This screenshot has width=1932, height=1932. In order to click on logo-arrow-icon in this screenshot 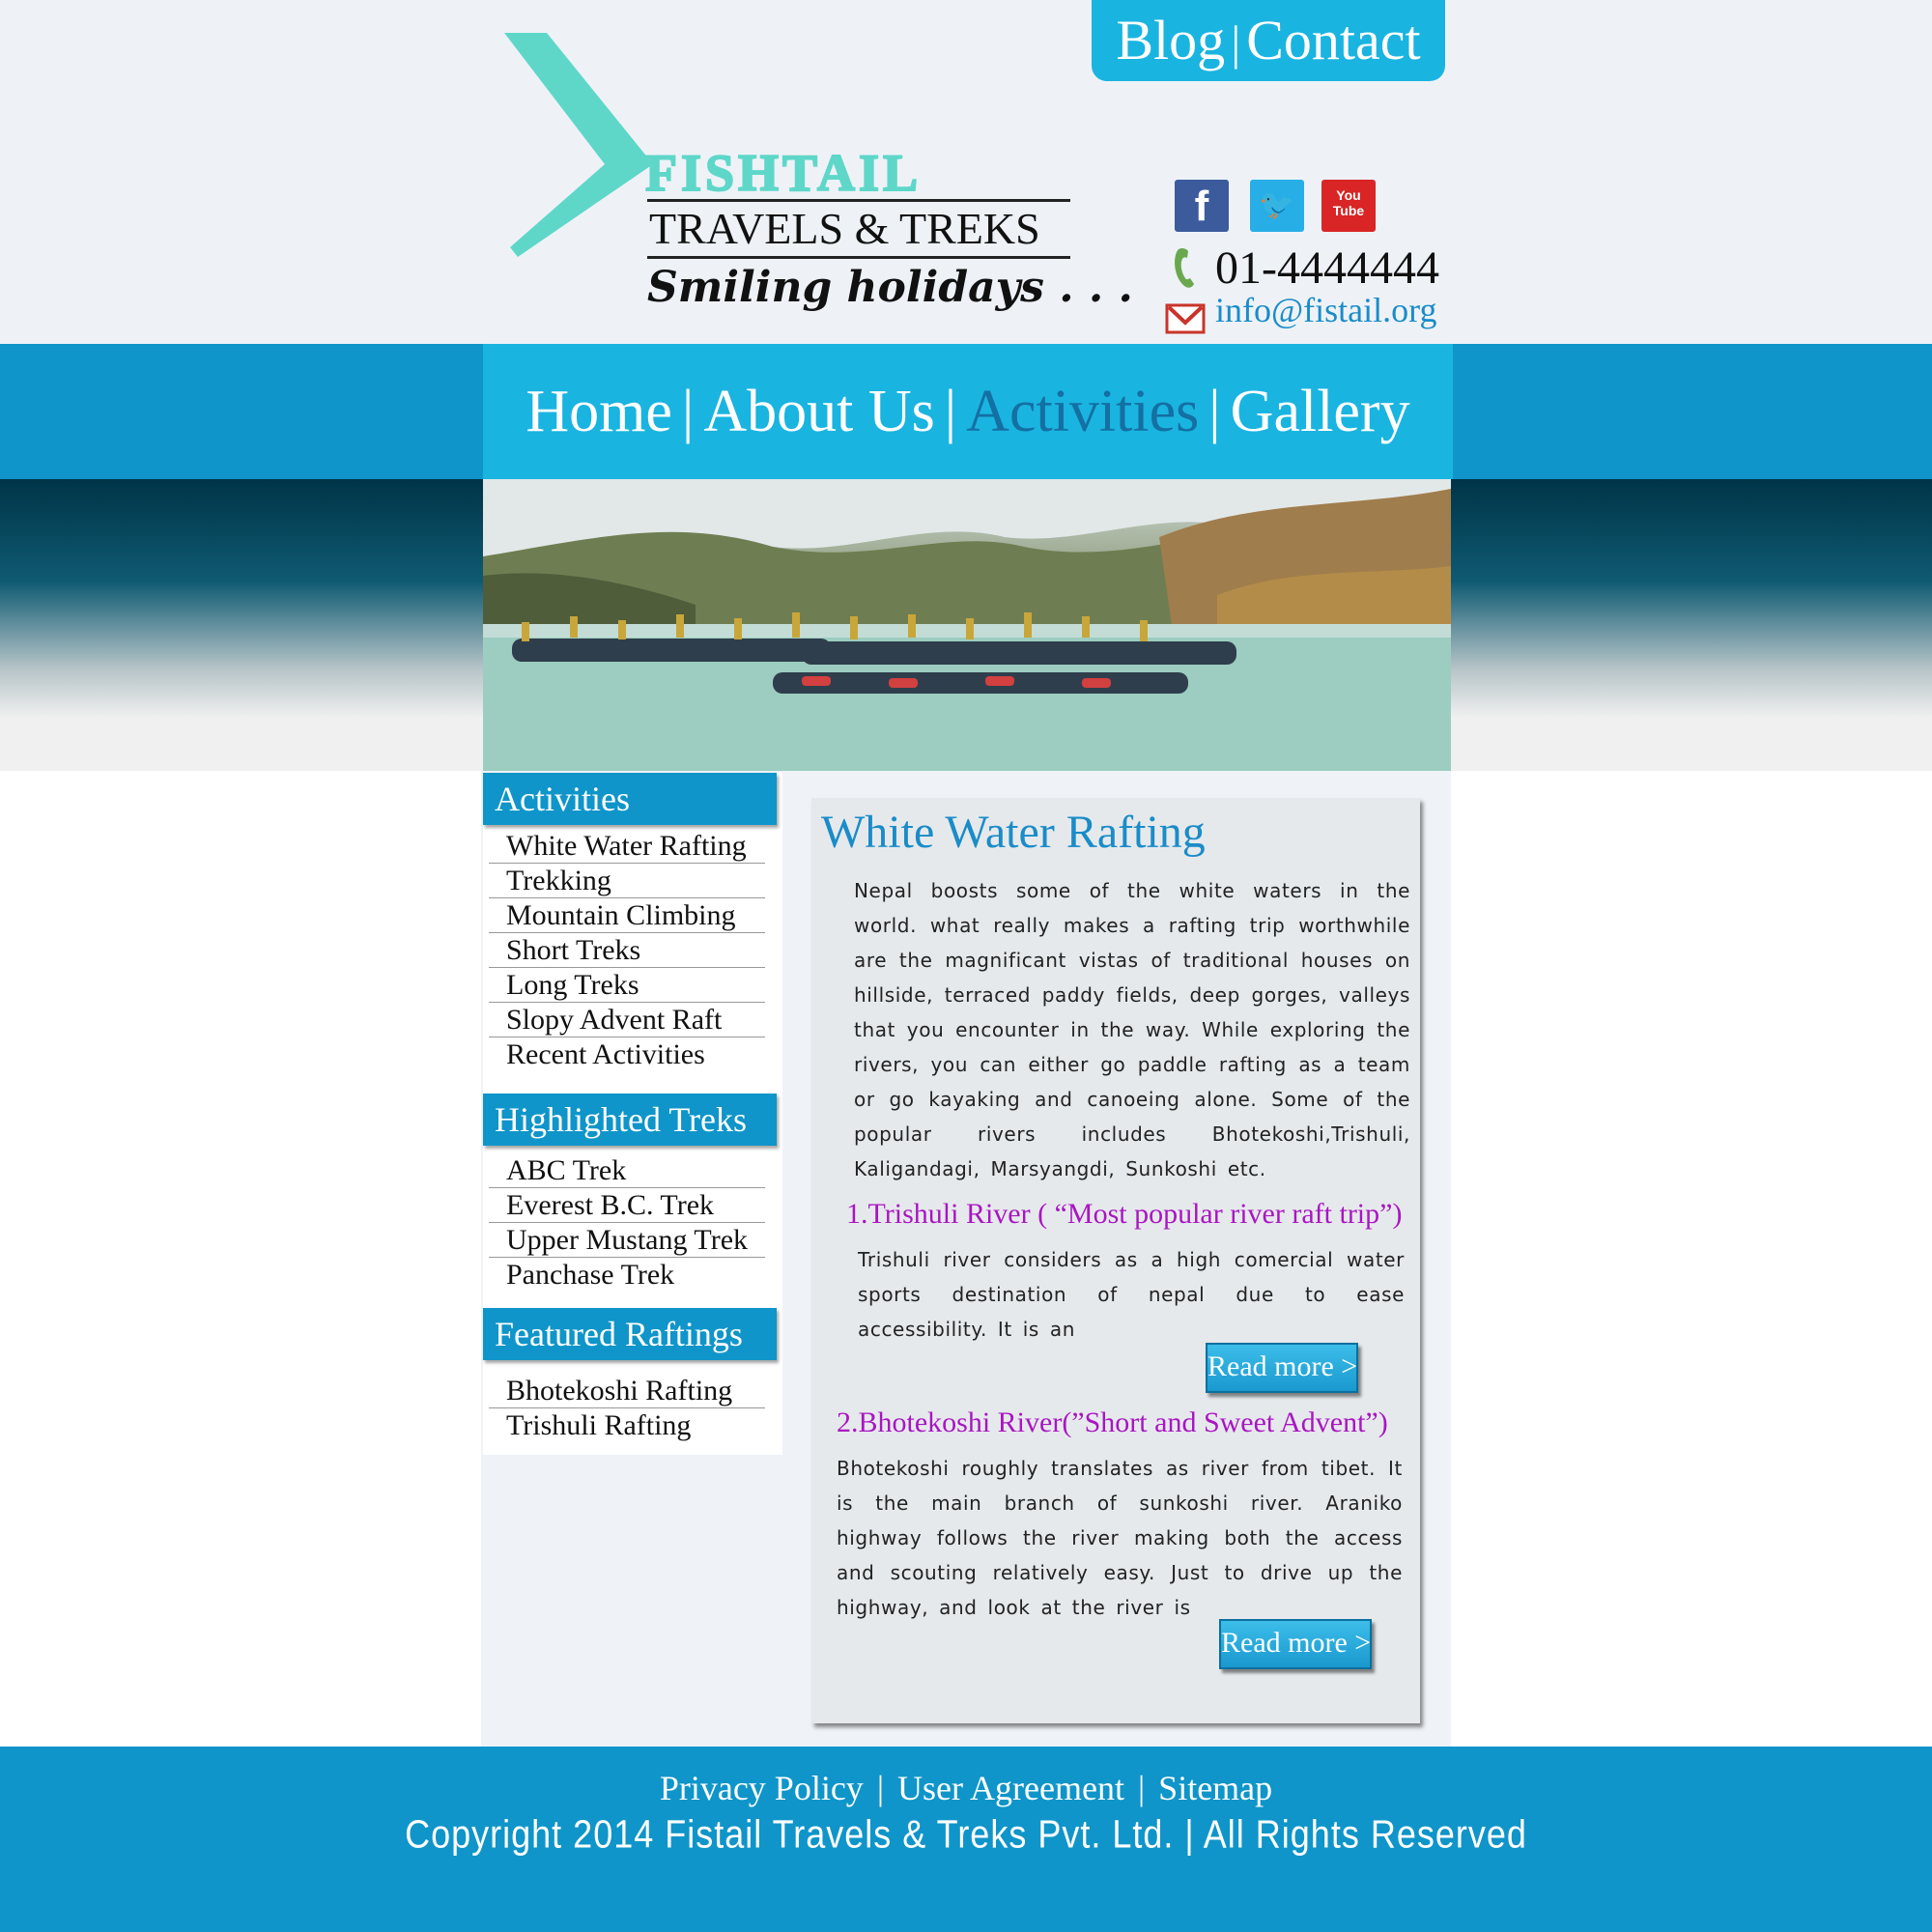, I will do `click(581, 145)`.